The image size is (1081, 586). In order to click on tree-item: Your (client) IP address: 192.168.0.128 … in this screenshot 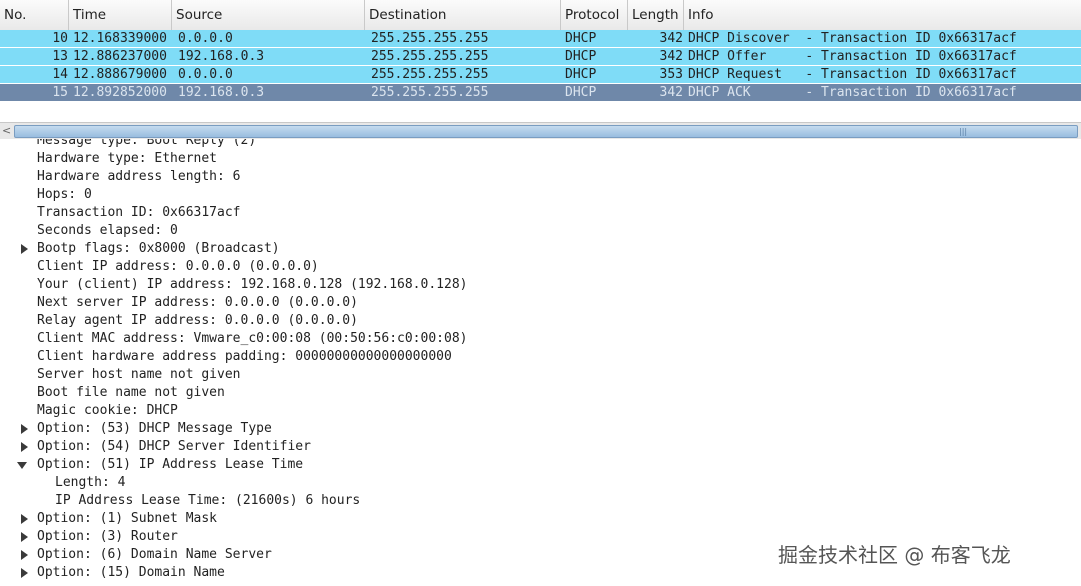, I will do `click(252, 285)`.